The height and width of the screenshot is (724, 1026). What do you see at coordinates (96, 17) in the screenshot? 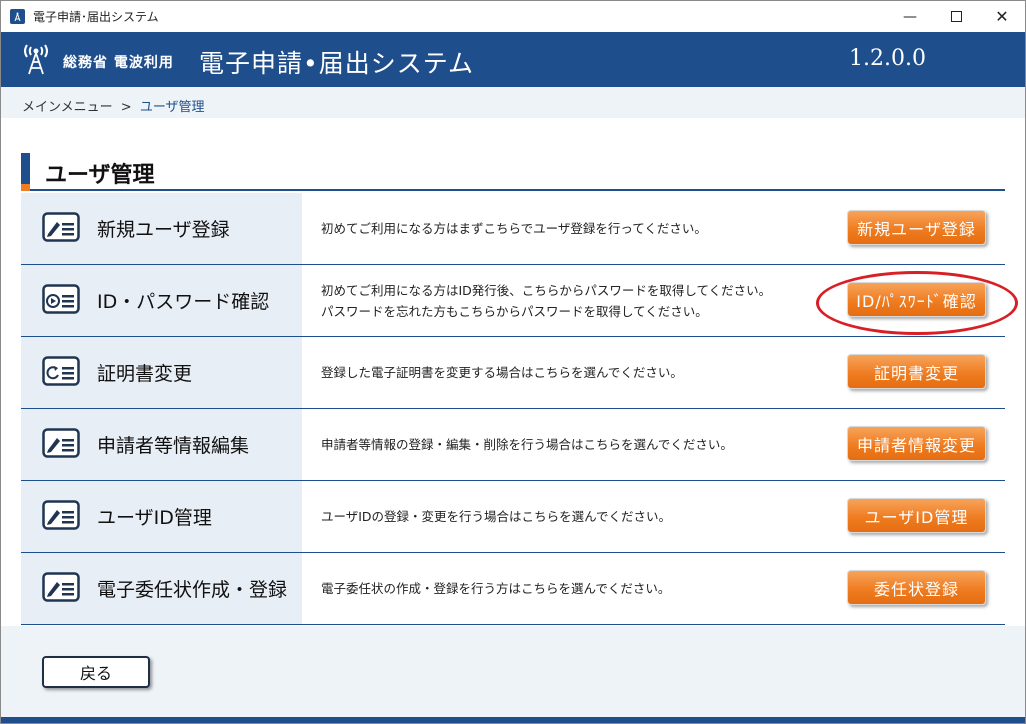
I see `window-title: 電子申請･届出システム` at bounding box center [96, 17].